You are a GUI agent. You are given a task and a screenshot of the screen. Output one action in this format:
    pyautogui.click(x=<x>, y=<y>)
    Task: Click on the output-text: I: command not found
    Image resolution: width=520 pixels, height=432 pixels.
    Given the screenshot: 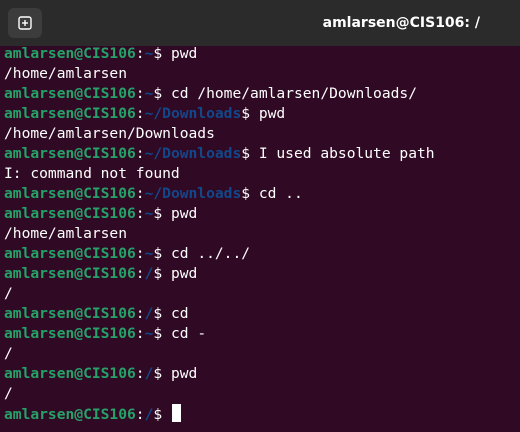 What is the action you would take?
    pyautogui.click(x=92, y=173)
    